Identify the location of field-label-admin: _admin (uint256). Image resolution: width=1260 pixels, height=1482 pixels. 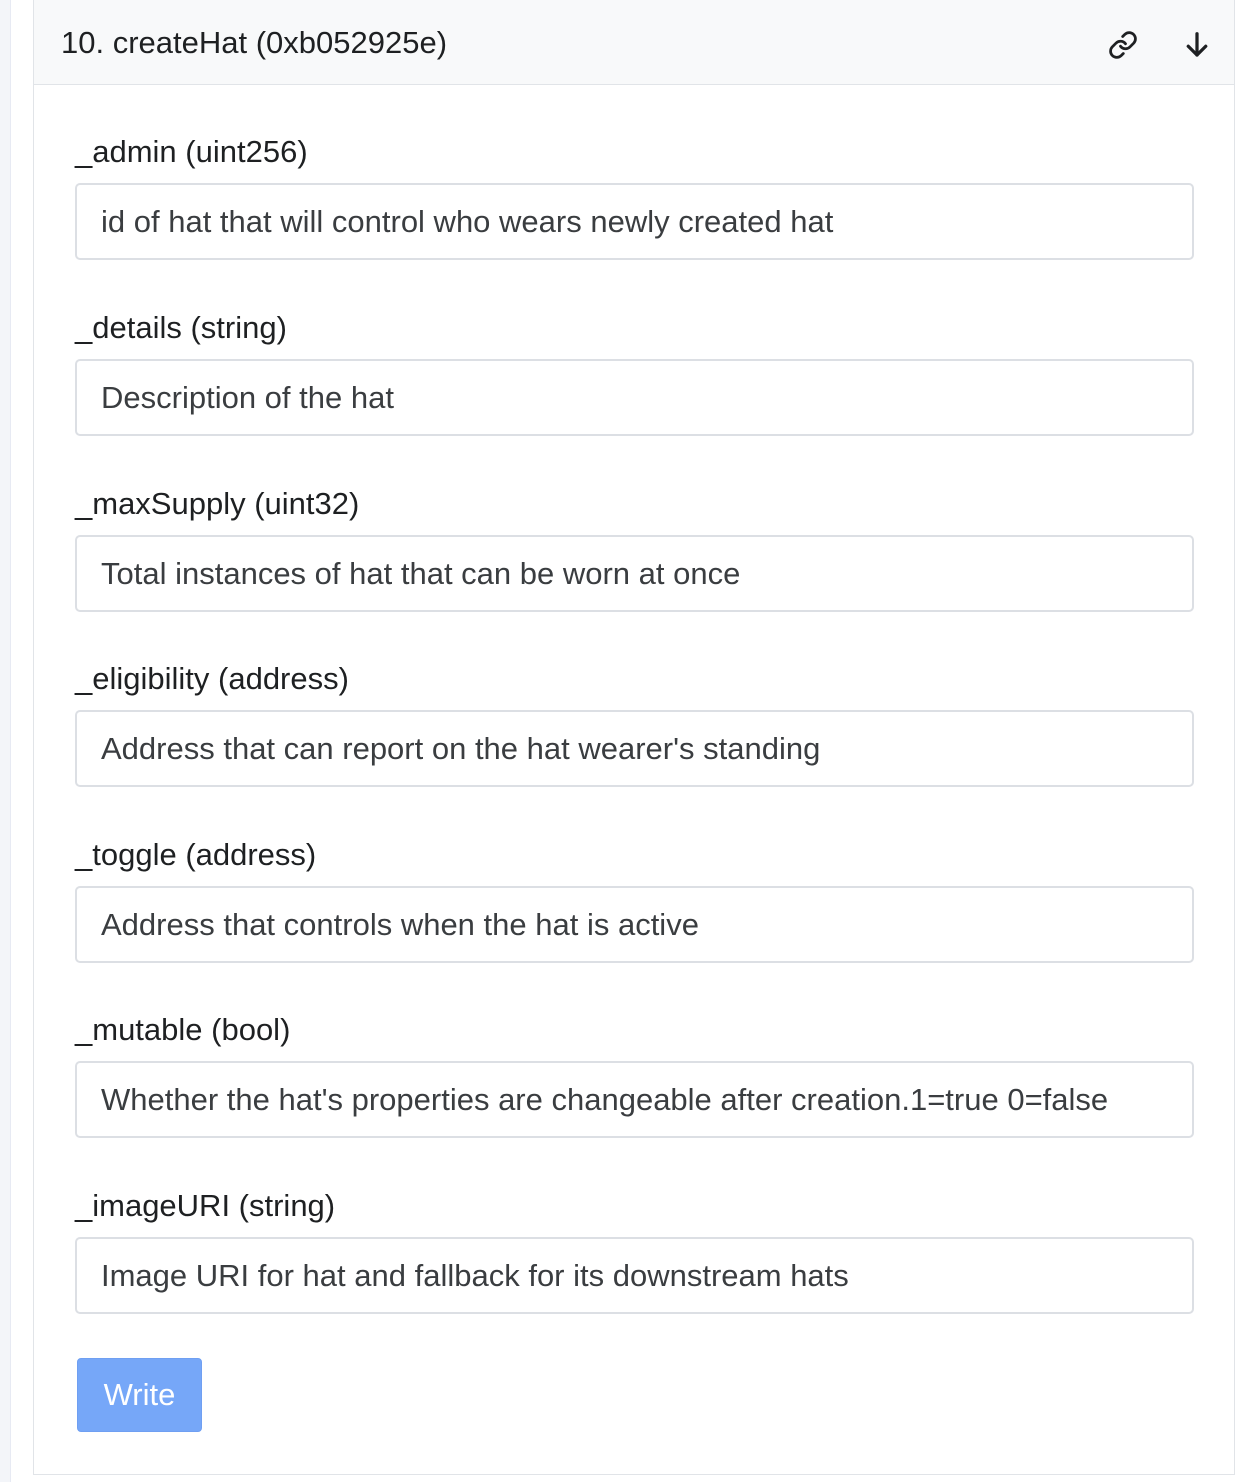
(191, 151).